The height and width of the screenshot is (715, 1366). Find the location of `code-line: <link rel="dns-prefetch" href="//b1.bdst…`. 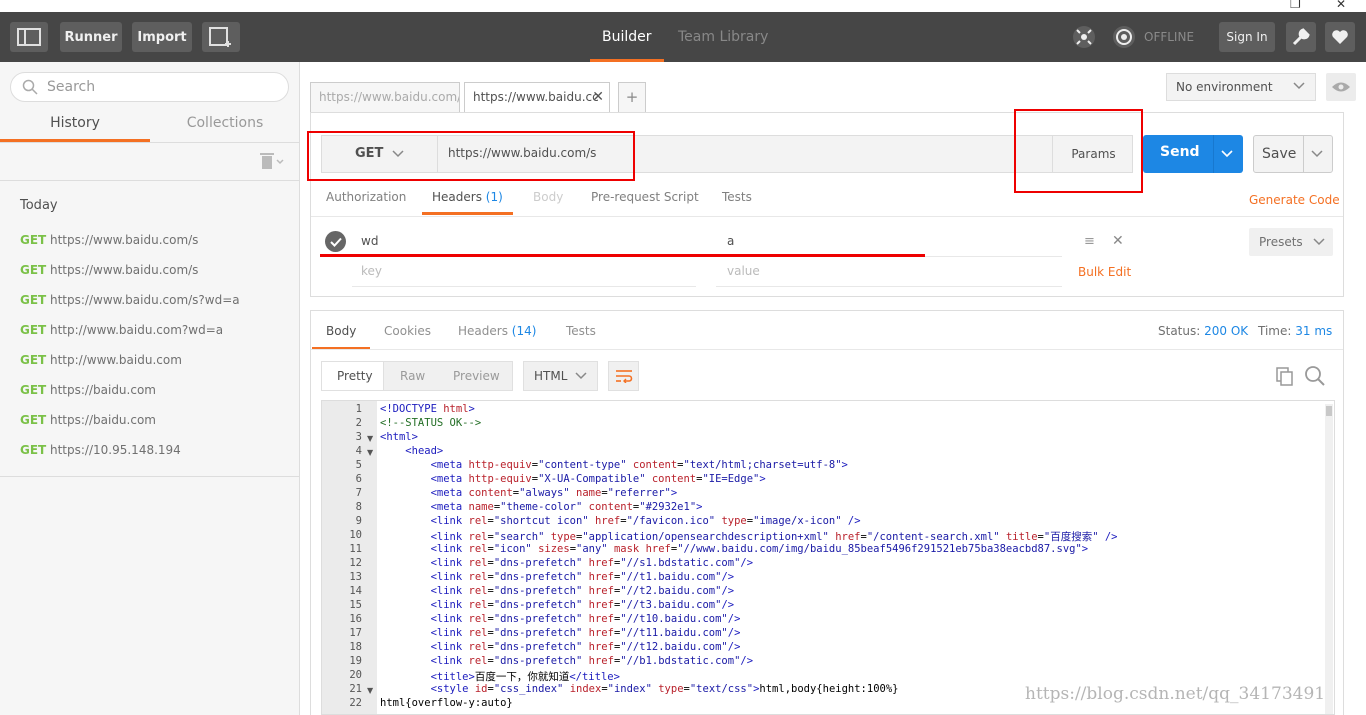

code-line: <link rel="dns-prefetch" href="//b1.bdst… is located at coordinates (592, 661).